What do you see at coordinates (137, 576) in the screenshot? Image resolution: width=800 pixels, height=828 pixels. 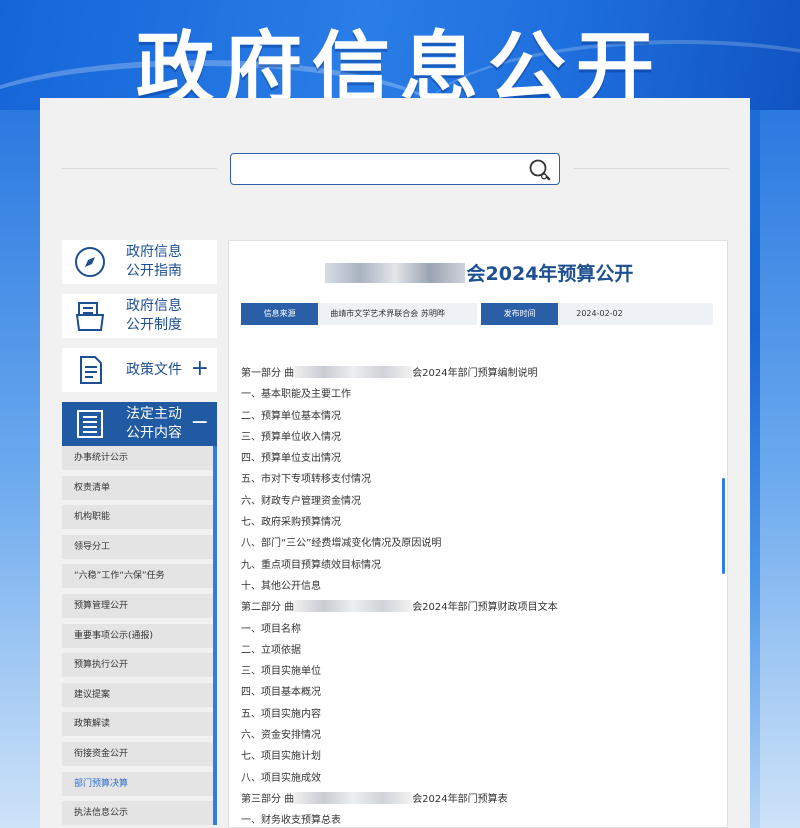 I see `sub-nav-item: “六稳”工作“六保”任务` at bounding box center [137, 576].